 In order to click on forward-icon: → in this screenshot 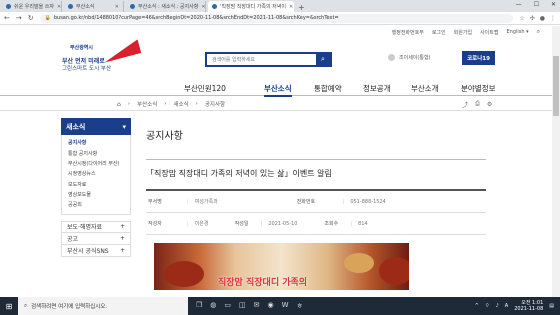, I will do `click(19, 18)`.